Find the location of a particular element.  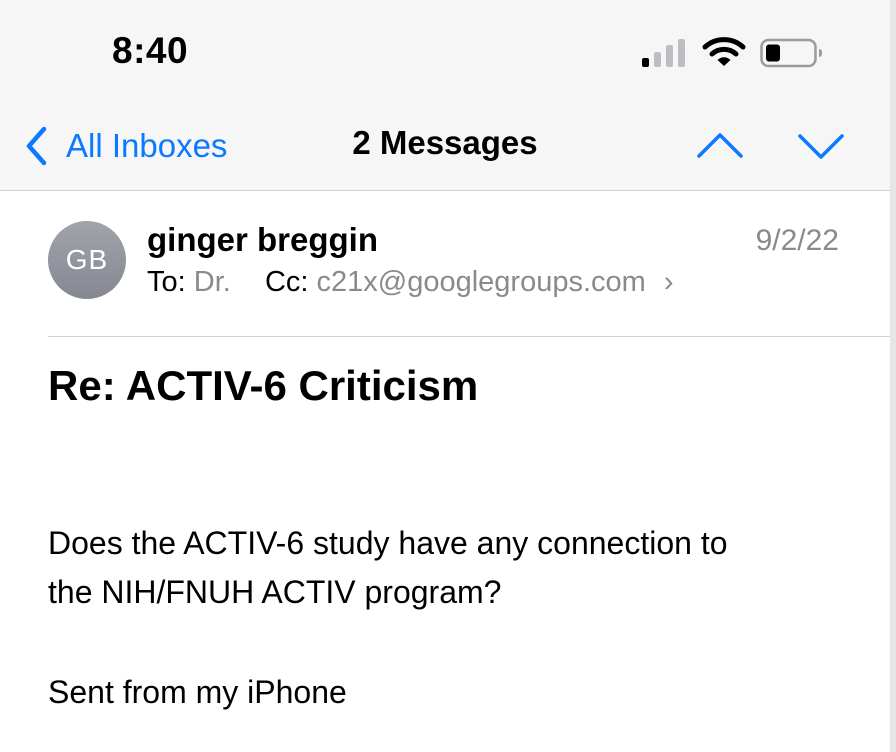

signature: Sent from my iPhone is located at coordinates (197, 692).